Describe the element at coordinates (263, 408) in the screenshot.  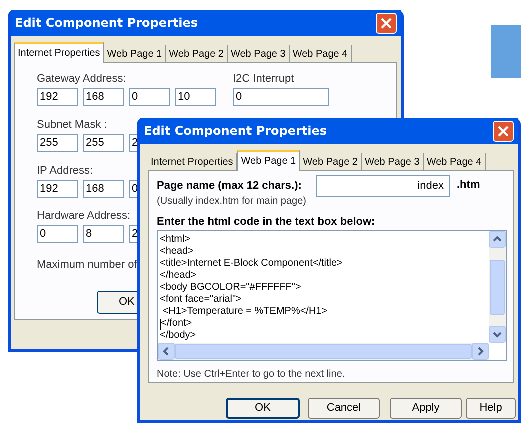
I see `ok-button: OK` at that location.